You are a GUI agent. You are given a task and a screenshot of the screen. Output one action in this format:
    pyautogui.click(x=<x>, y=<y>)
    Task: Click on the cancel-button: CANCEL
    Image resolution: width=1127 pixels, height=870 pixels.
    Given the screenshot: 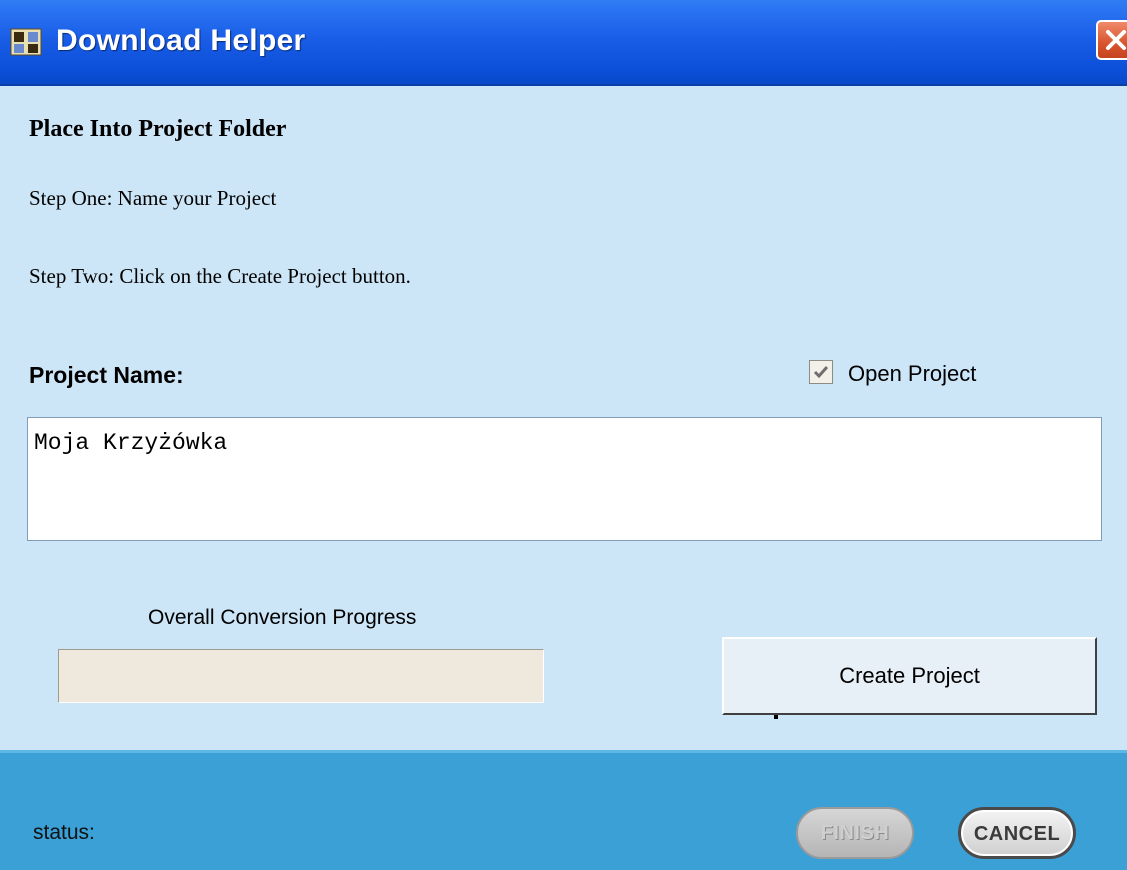 What is the action you would take?
    pyautogui.click(x=1017, y=833)
    